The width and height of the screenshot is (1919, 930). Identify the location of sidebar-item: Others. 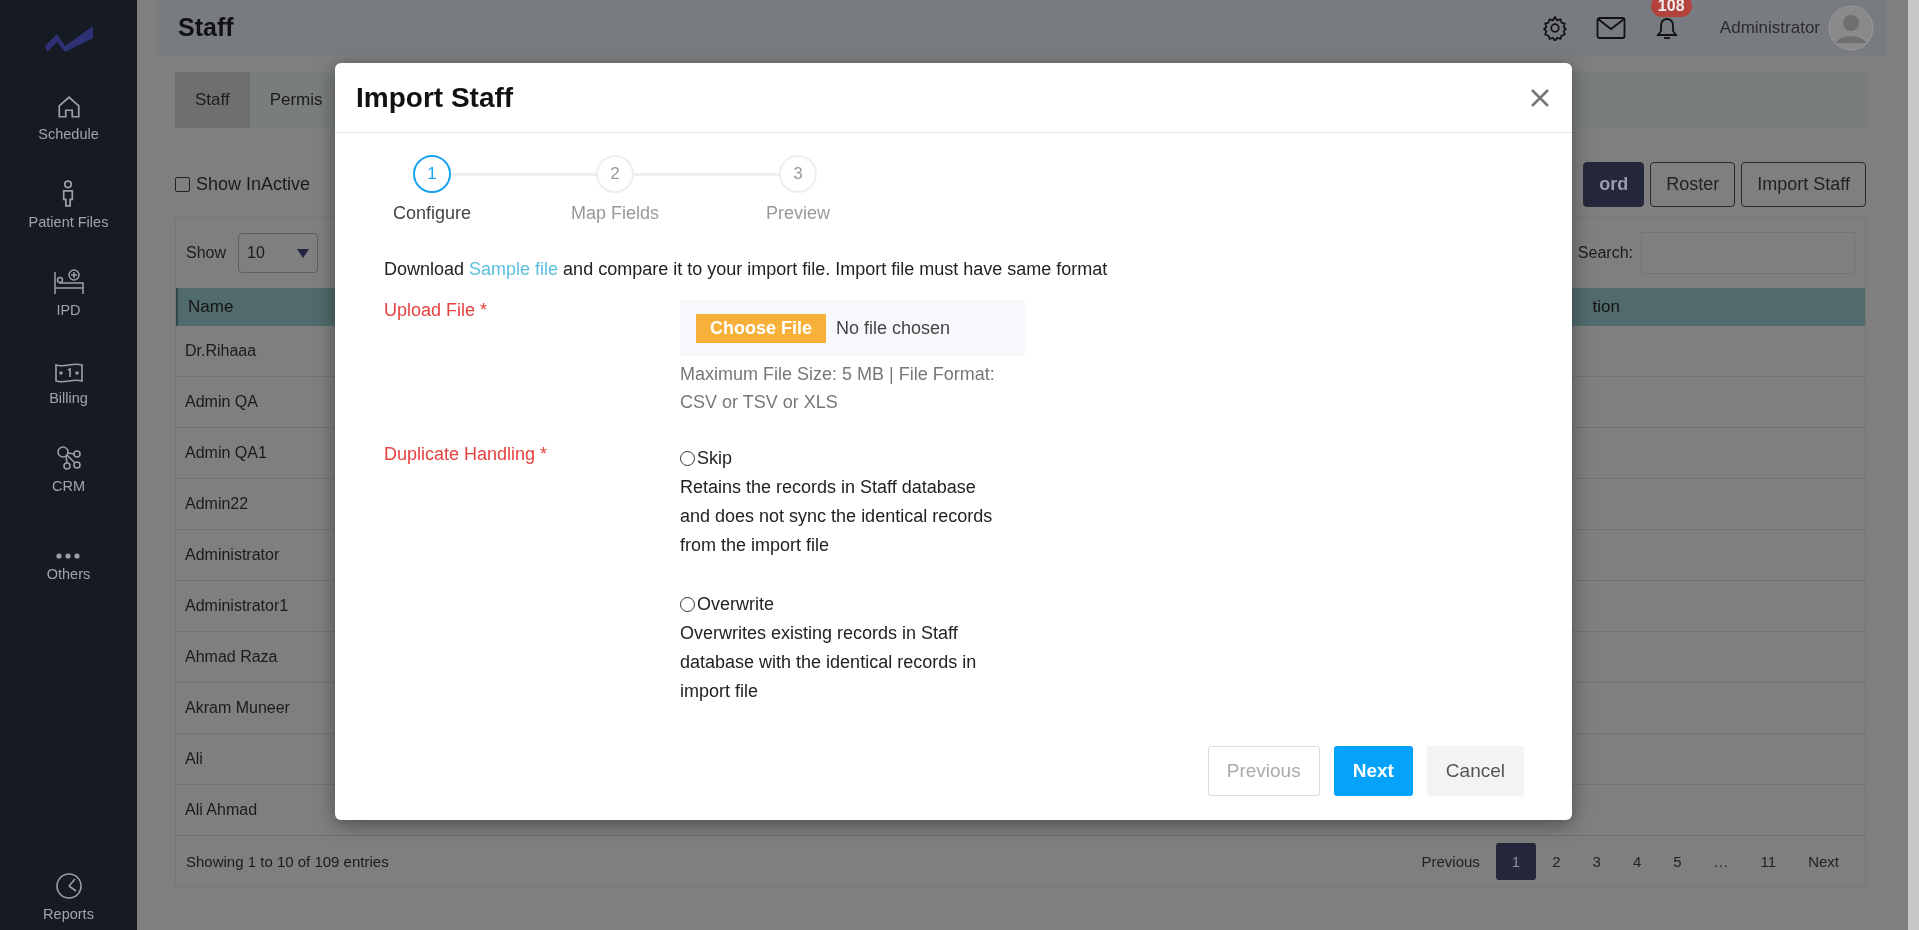
(68, 574).